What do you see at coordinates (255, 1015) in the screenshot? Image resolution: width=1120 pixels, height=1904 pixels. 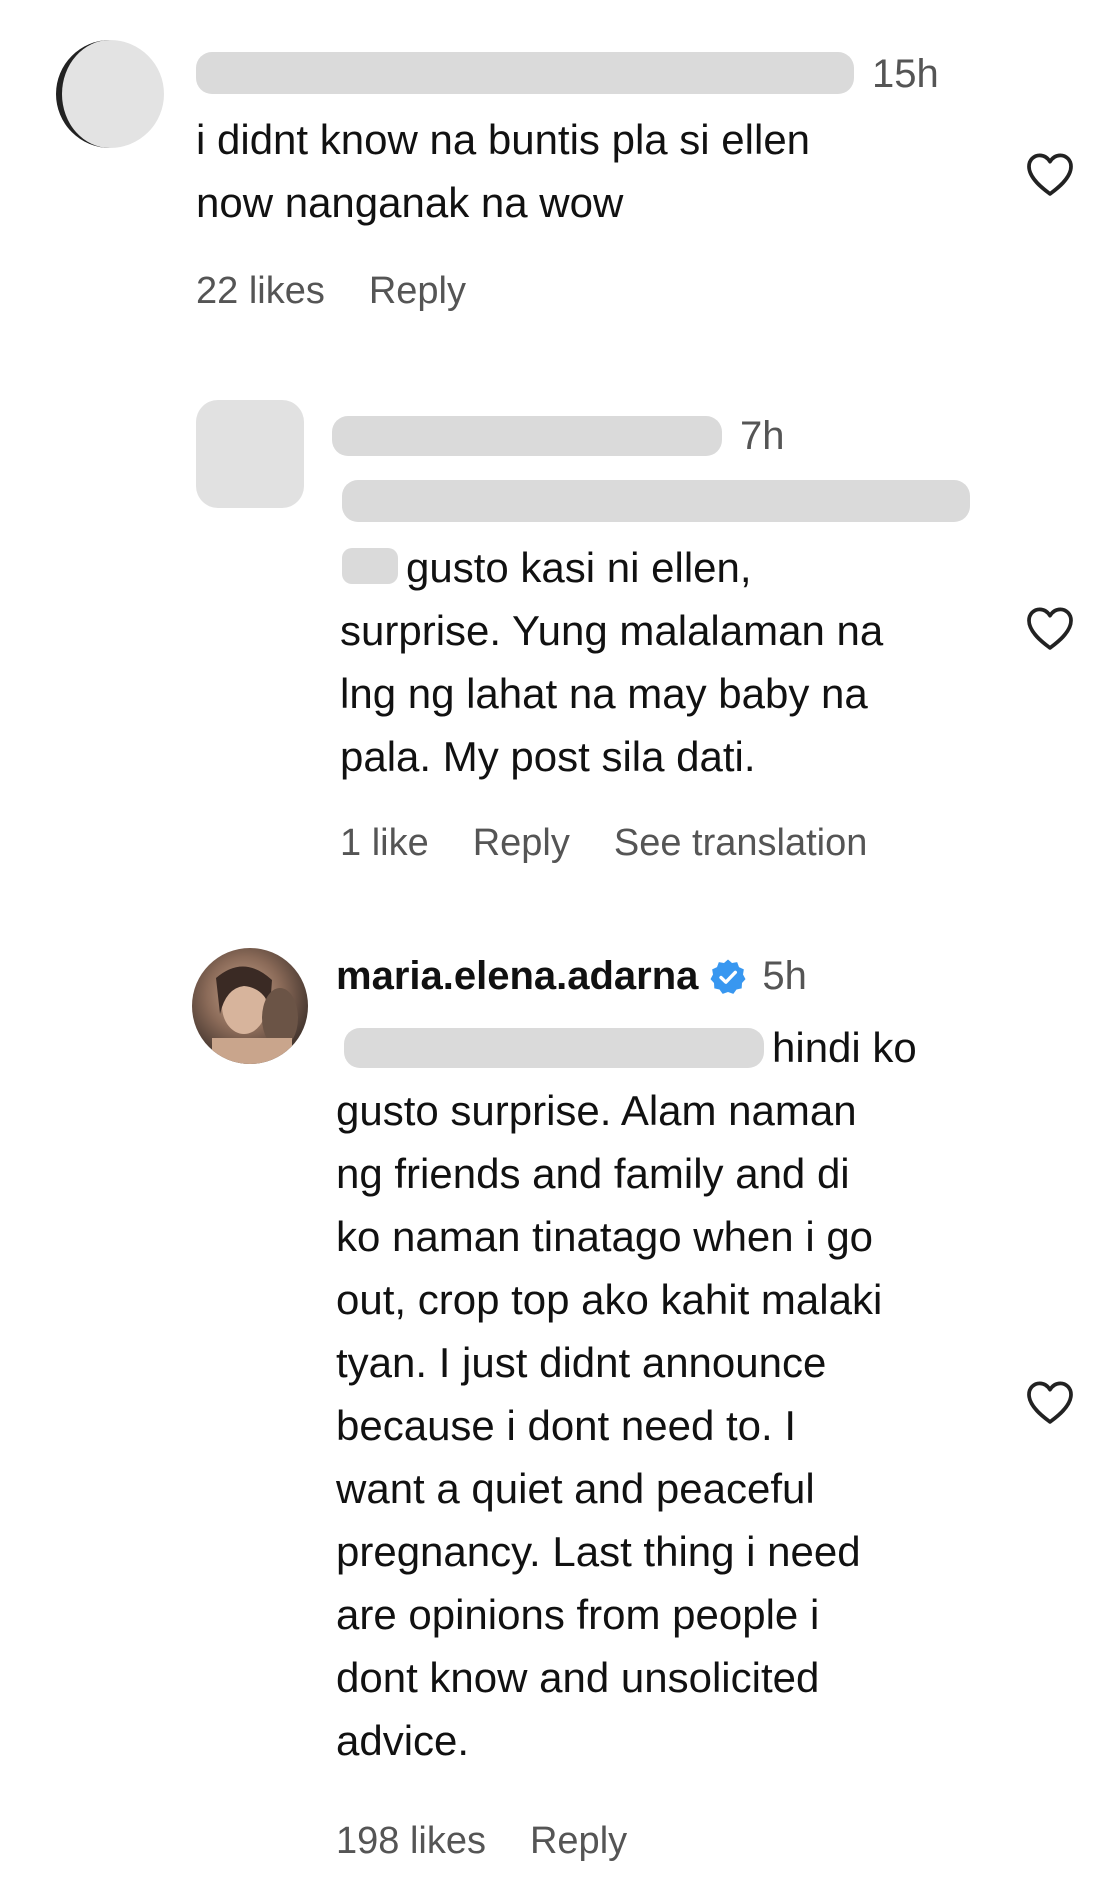 I see `profile-photo` at bounding box center [255, 1015].